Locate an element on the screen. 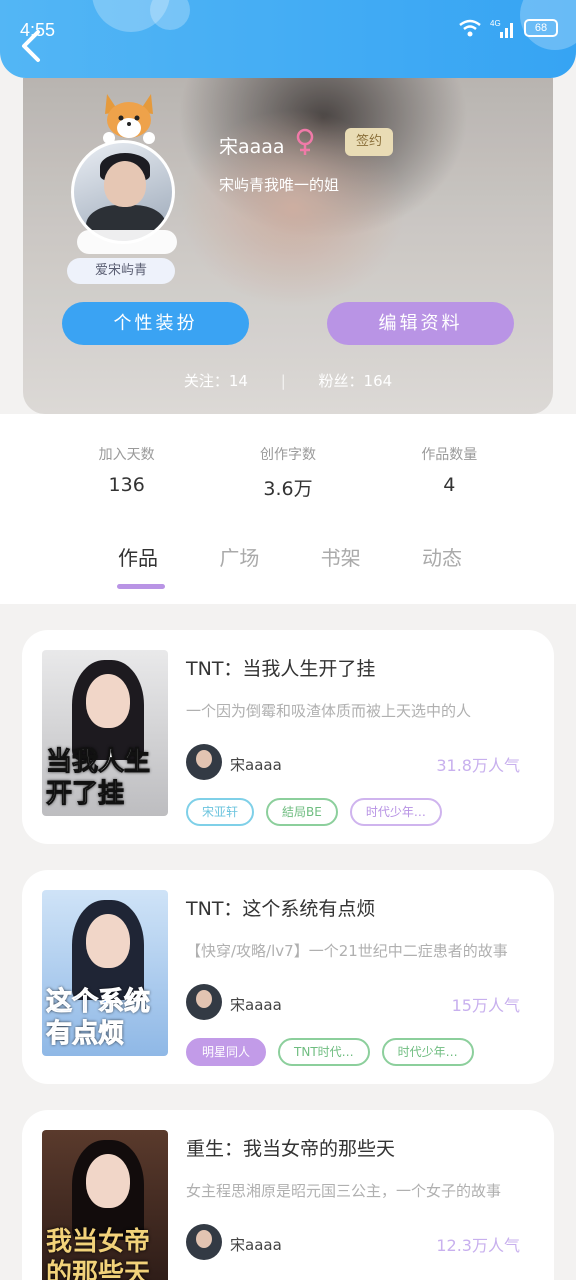 This screenshot has width=576, height=1280. corgi-frame-icon is located at coordinates (129, 119).